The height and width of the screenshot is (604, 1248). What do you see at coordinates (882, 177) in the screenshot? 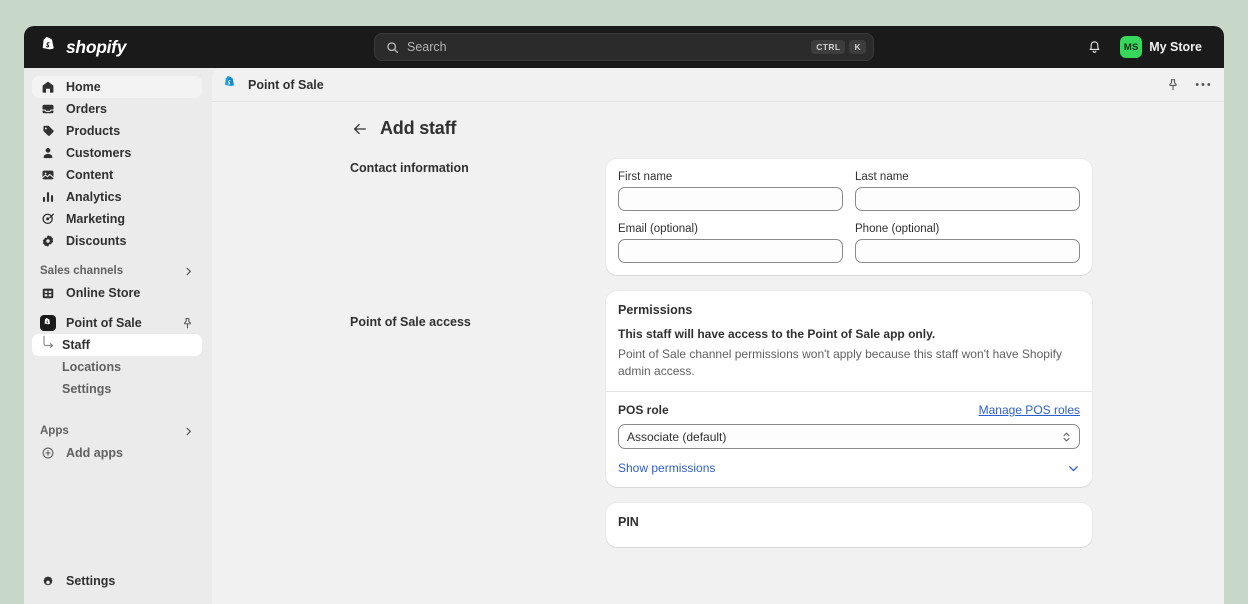
I see `last-name-label: Last name` at bounding box center [882, 177].